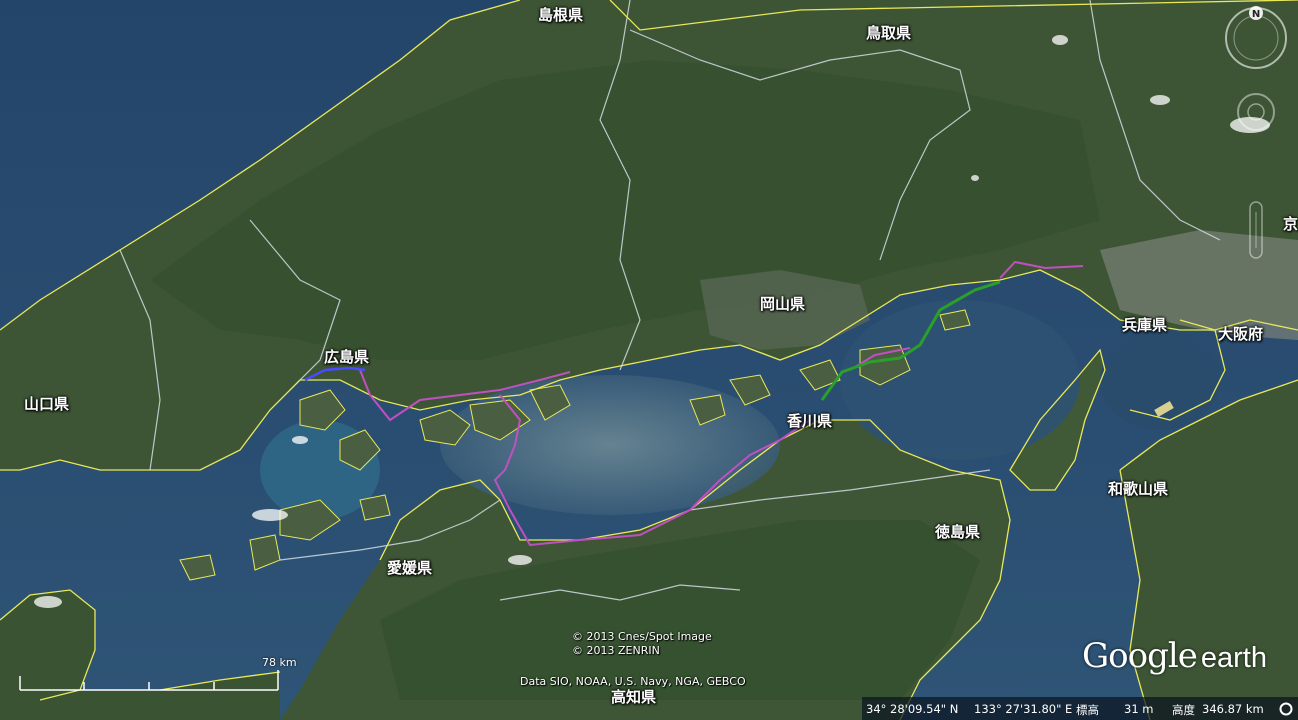 The image size is (1298, 720). I want to click on seto-inland-sea-bright, so click(610, 445).